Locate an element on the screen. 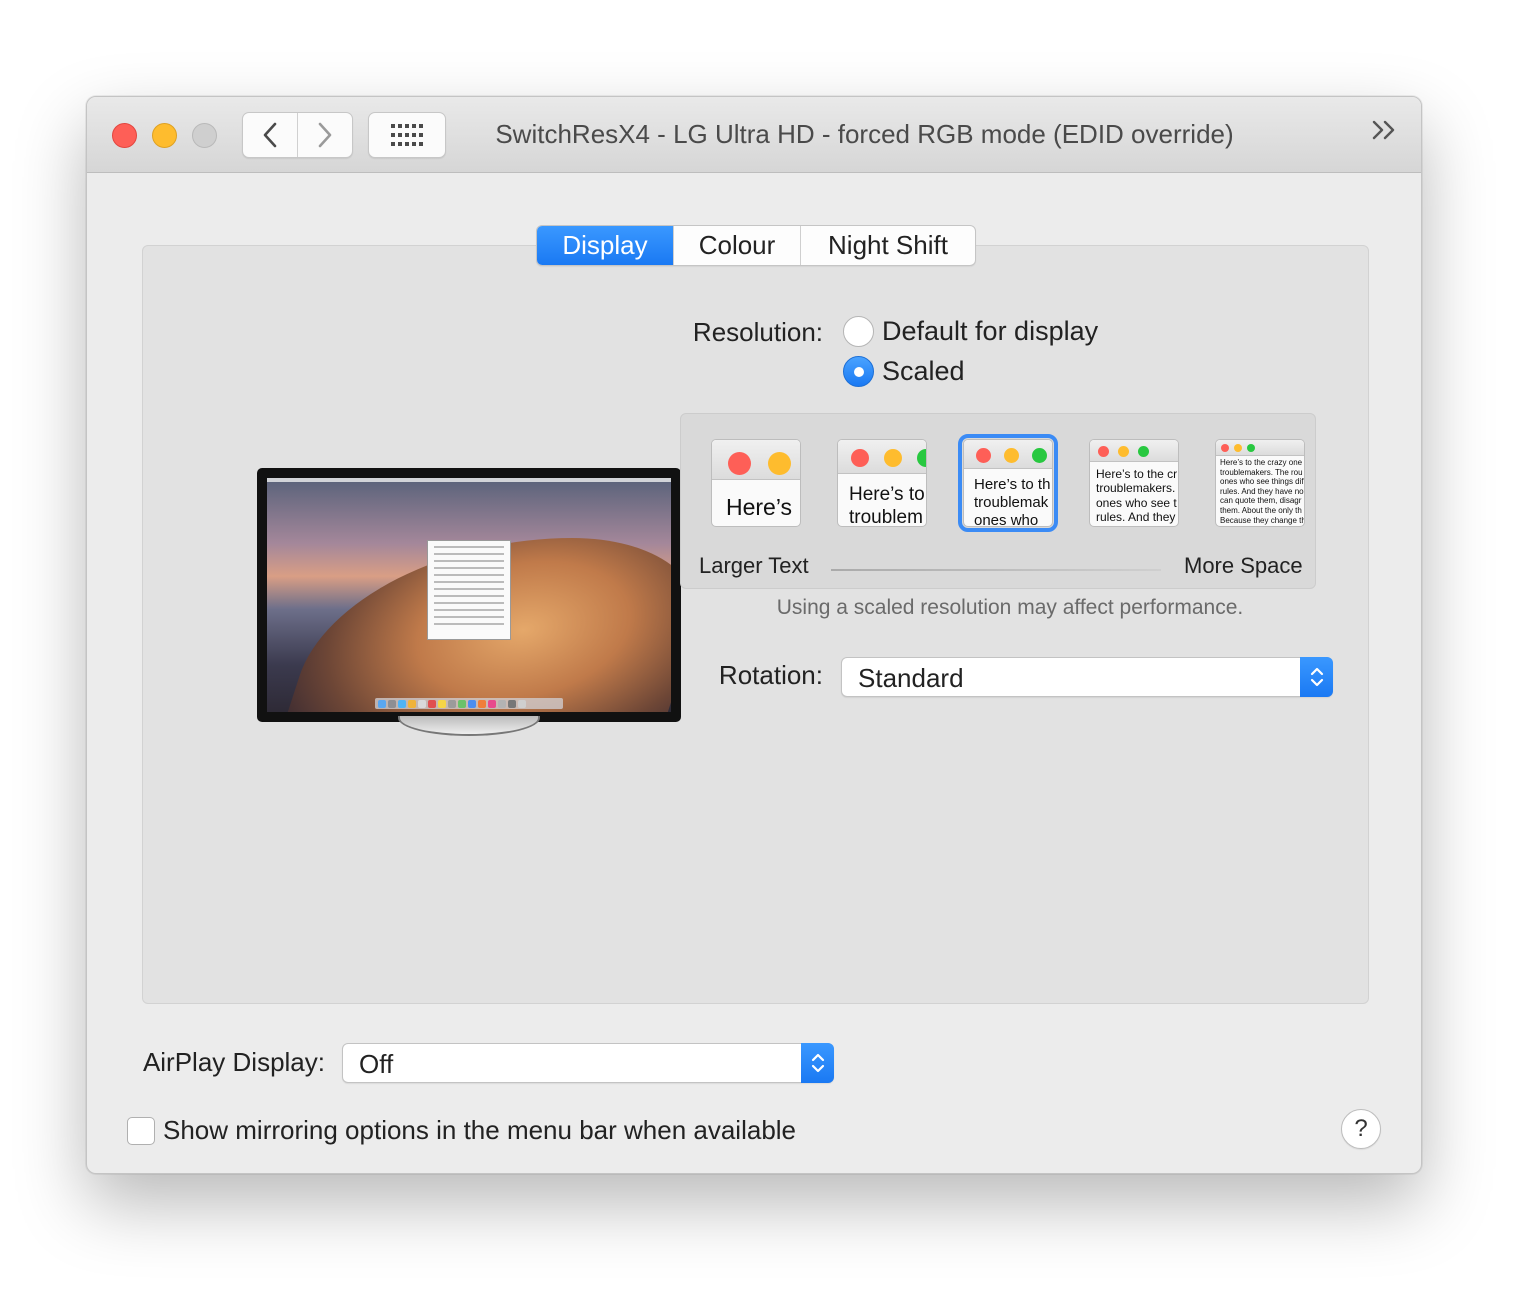 Image resolution: width=1532 pixels, height=1294 pixels. radio-default-for-display: Default for display is located at coordinates (970, 331).